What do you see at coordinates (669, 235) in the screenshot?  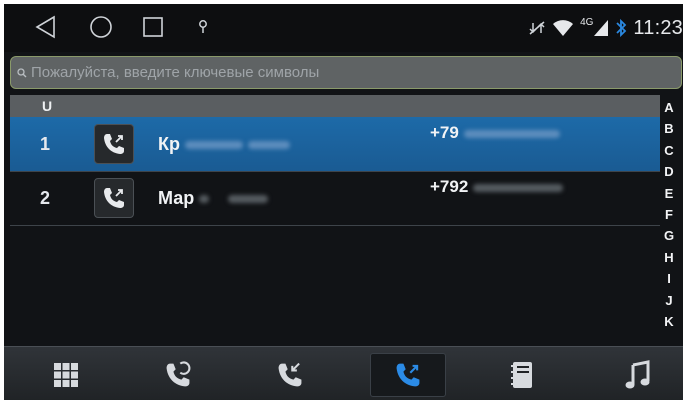 I see `index-letter: G` at bounding box center [669, 235].